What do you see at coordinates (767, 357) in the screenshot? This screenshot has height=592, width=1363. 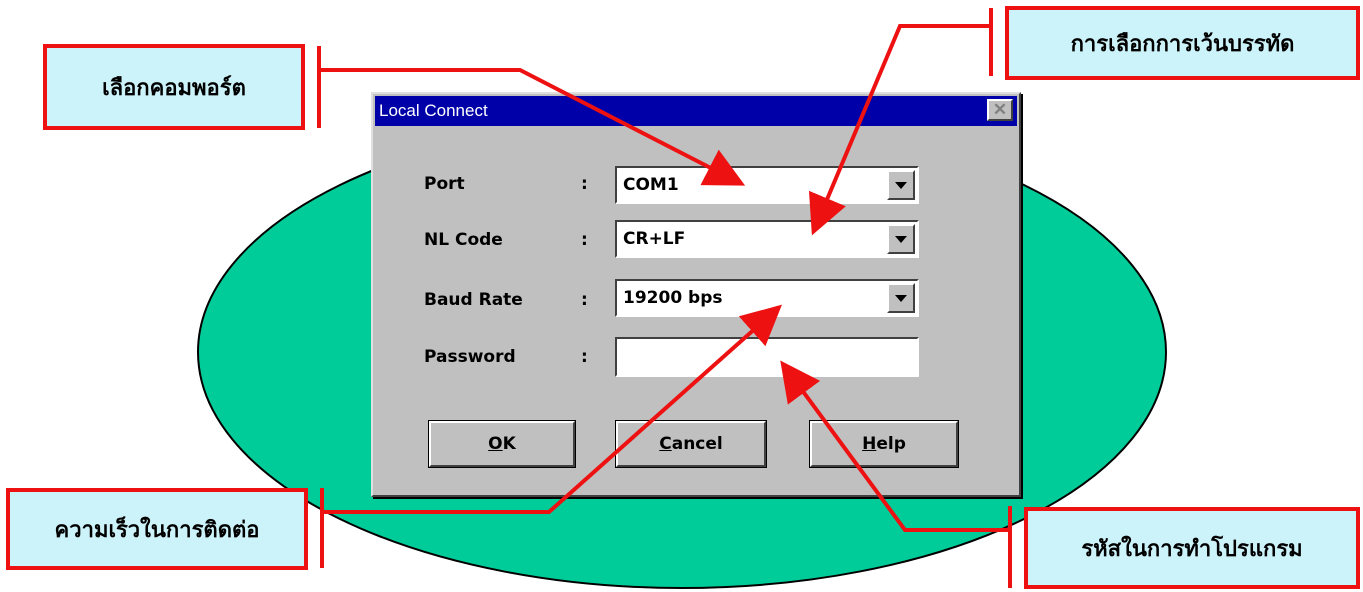 I see `password-field` at bounding box center [767, 357].